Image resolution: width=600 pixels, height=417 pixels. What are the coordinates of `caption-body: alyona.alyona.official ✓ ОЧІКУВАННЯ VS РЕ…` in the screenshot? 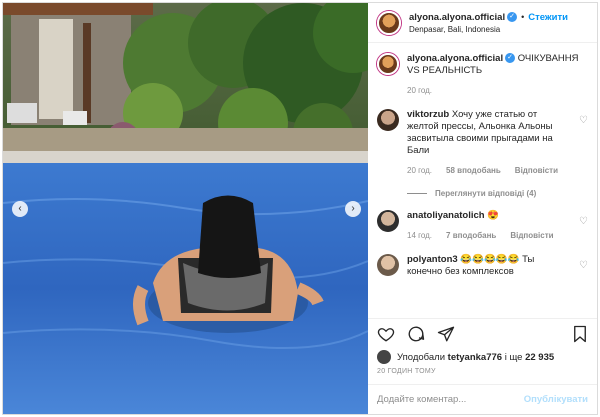 It's located at (497, 75).